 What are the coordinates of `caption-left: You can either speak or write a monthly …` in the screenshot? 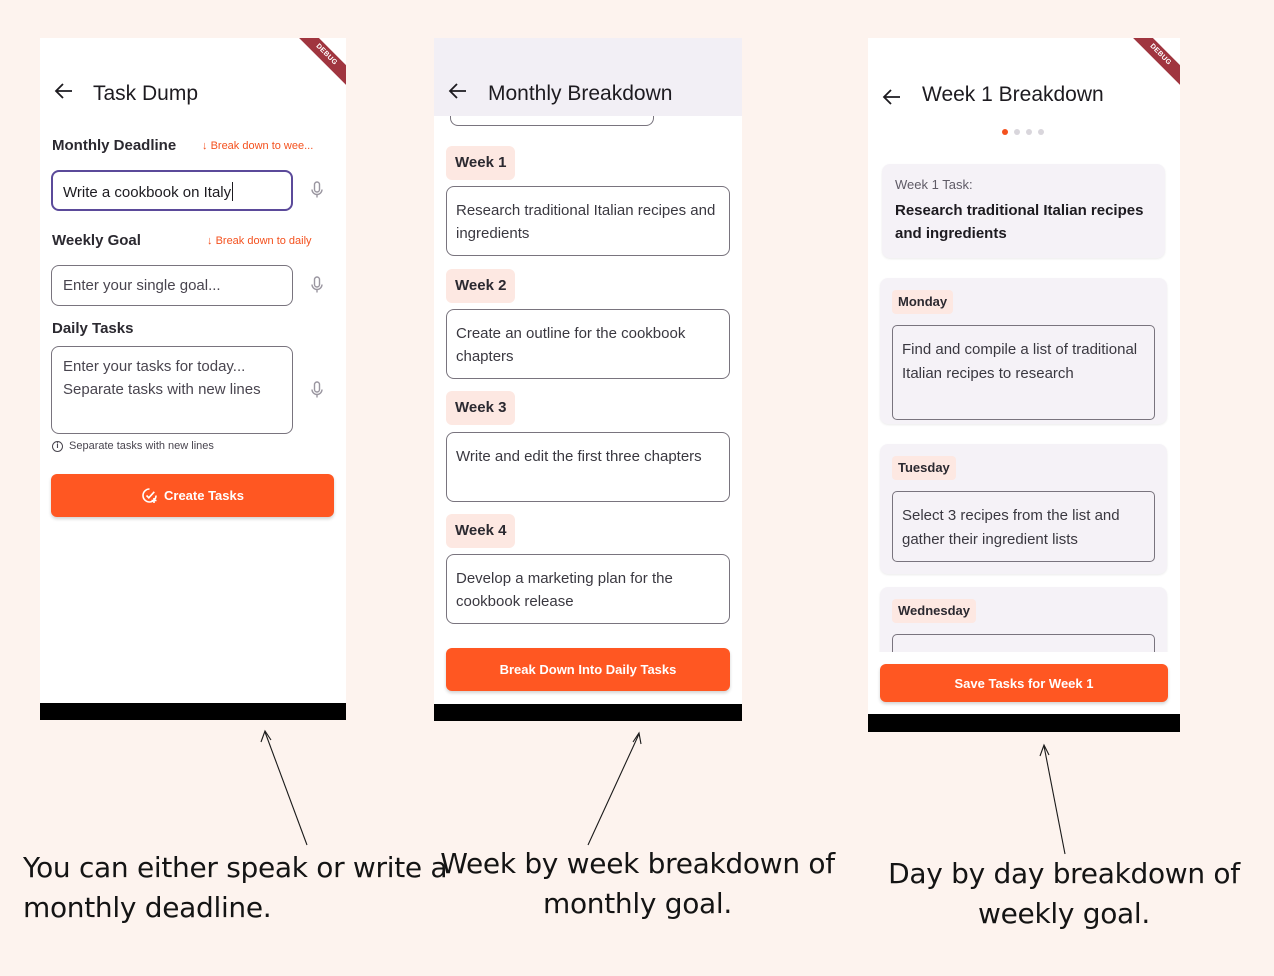 It's located at (235, 887).